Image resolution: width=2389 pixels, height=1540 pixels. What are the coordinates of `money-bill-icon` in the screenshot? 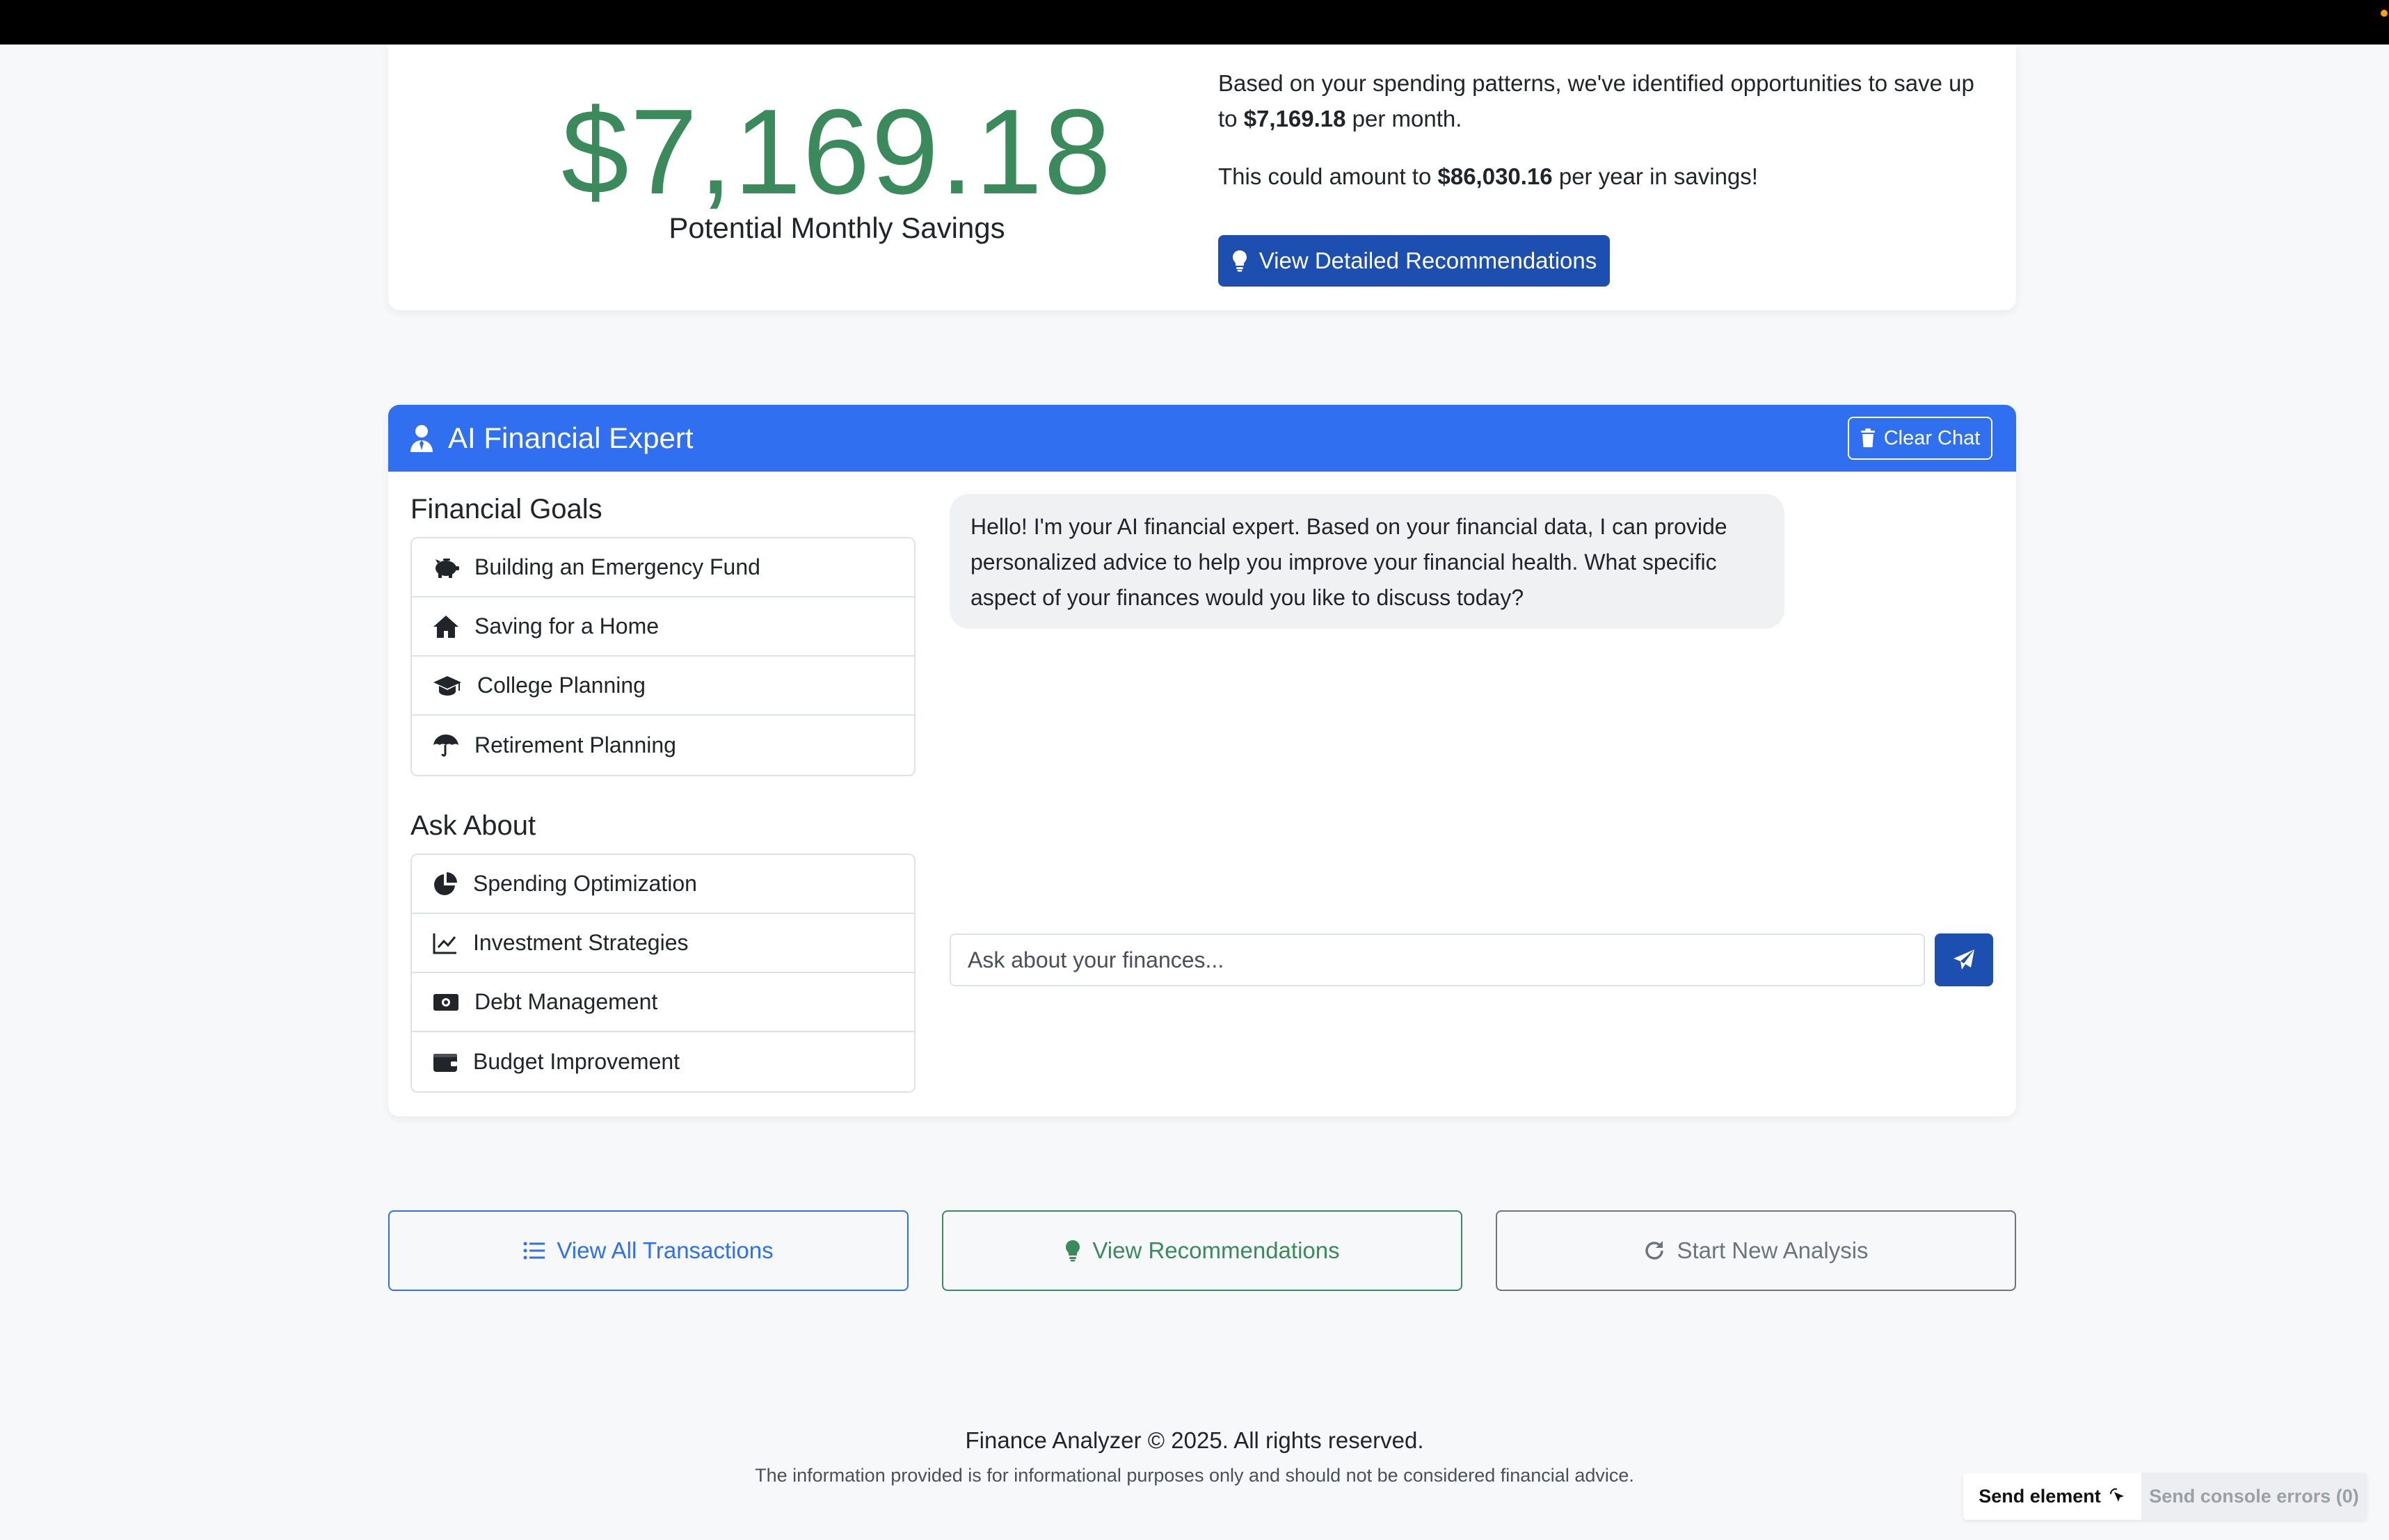 It's located at (445, 1002).